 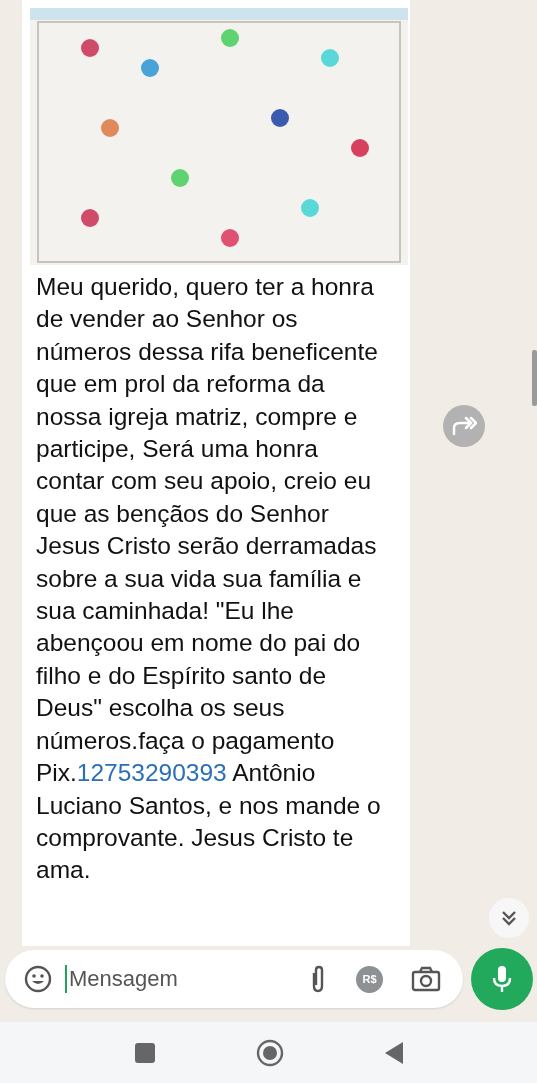 I want to click on recents-icon, so click(x=144, y=1052).